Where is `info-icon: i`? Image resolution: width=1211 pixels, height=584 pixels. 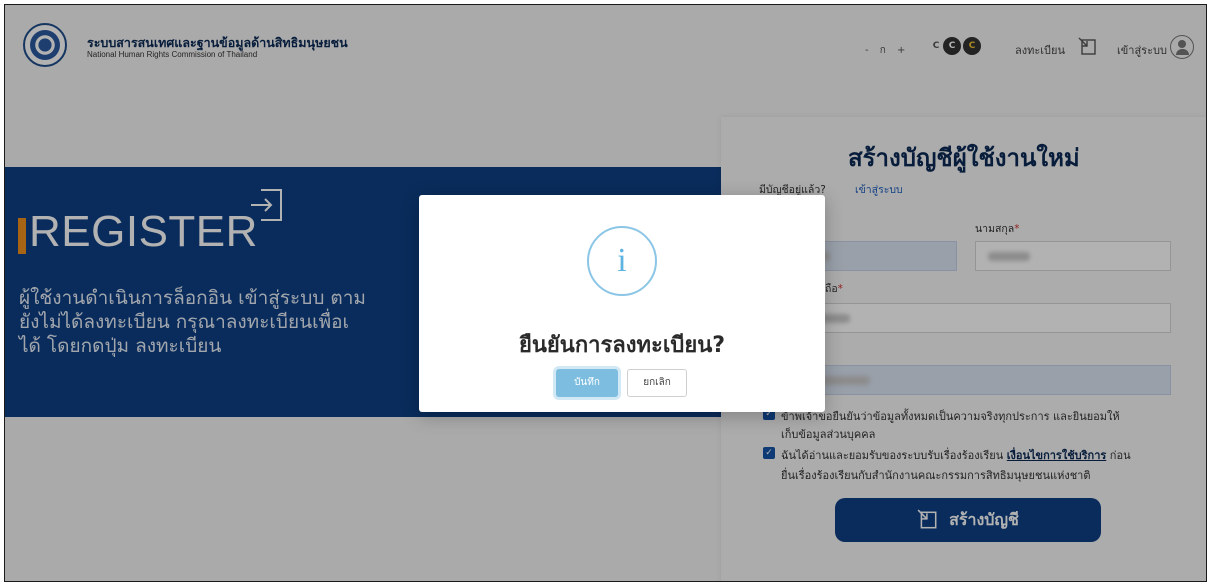 info-icon: i is located at coordinates (622, 261).